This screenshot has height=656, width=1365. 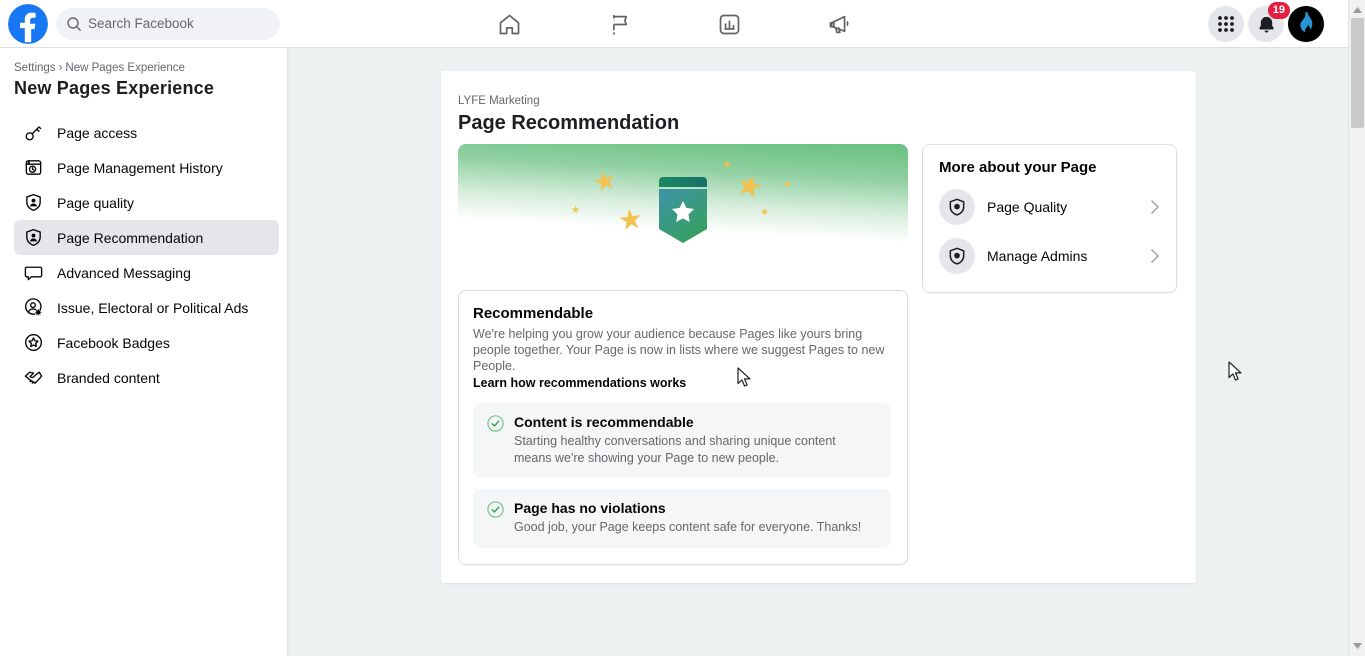 What do you see at coordinates (569, 123) in the screenshot?
I see `page-title: Page Recommendation` at bounding box center [569, 123].